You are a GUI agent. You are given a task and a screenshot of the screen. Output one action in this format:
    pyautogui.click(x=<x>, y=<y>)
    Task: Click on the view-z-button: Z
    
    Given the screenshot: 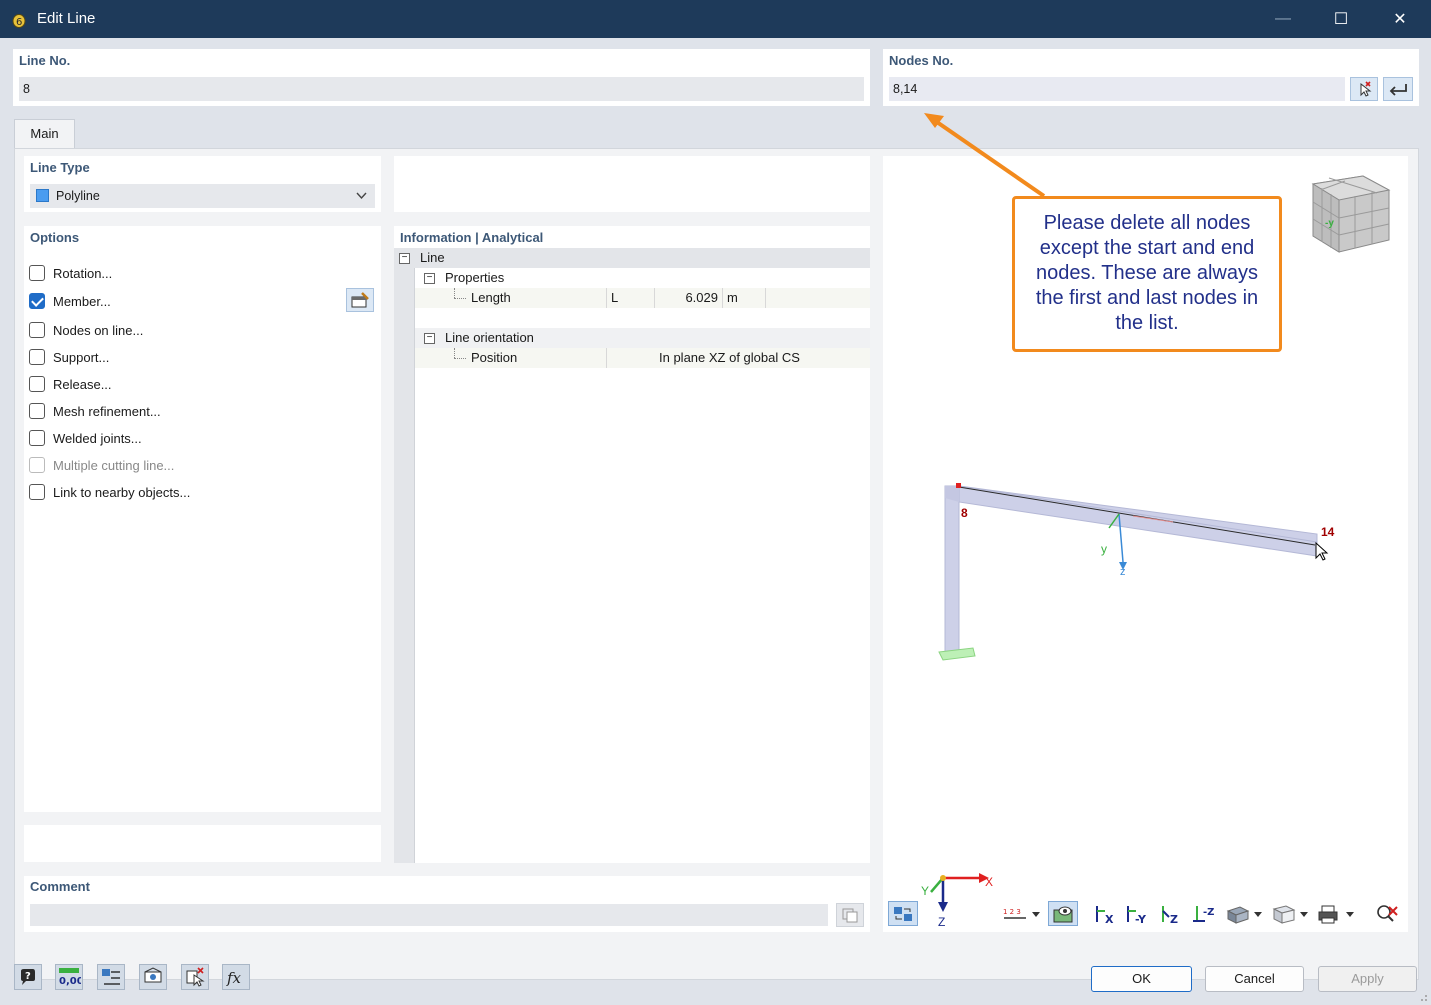 What is the action you would take?
    pyautogui.click(x=1170, y=913)
    